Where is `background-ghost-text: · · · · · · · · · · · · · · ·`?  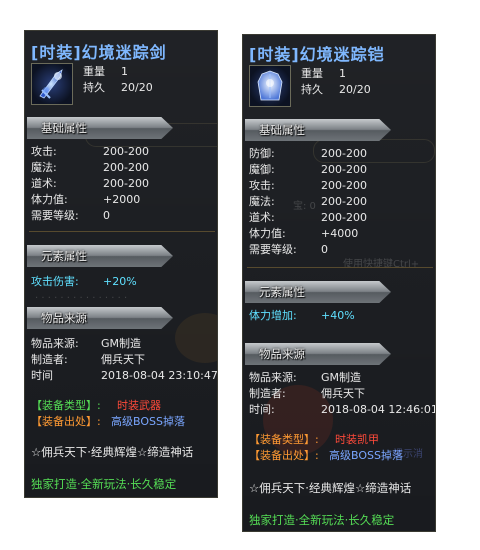
background-ghost-text: · · · · · · · · · · · · · · · is located at coordinates (81, 298).